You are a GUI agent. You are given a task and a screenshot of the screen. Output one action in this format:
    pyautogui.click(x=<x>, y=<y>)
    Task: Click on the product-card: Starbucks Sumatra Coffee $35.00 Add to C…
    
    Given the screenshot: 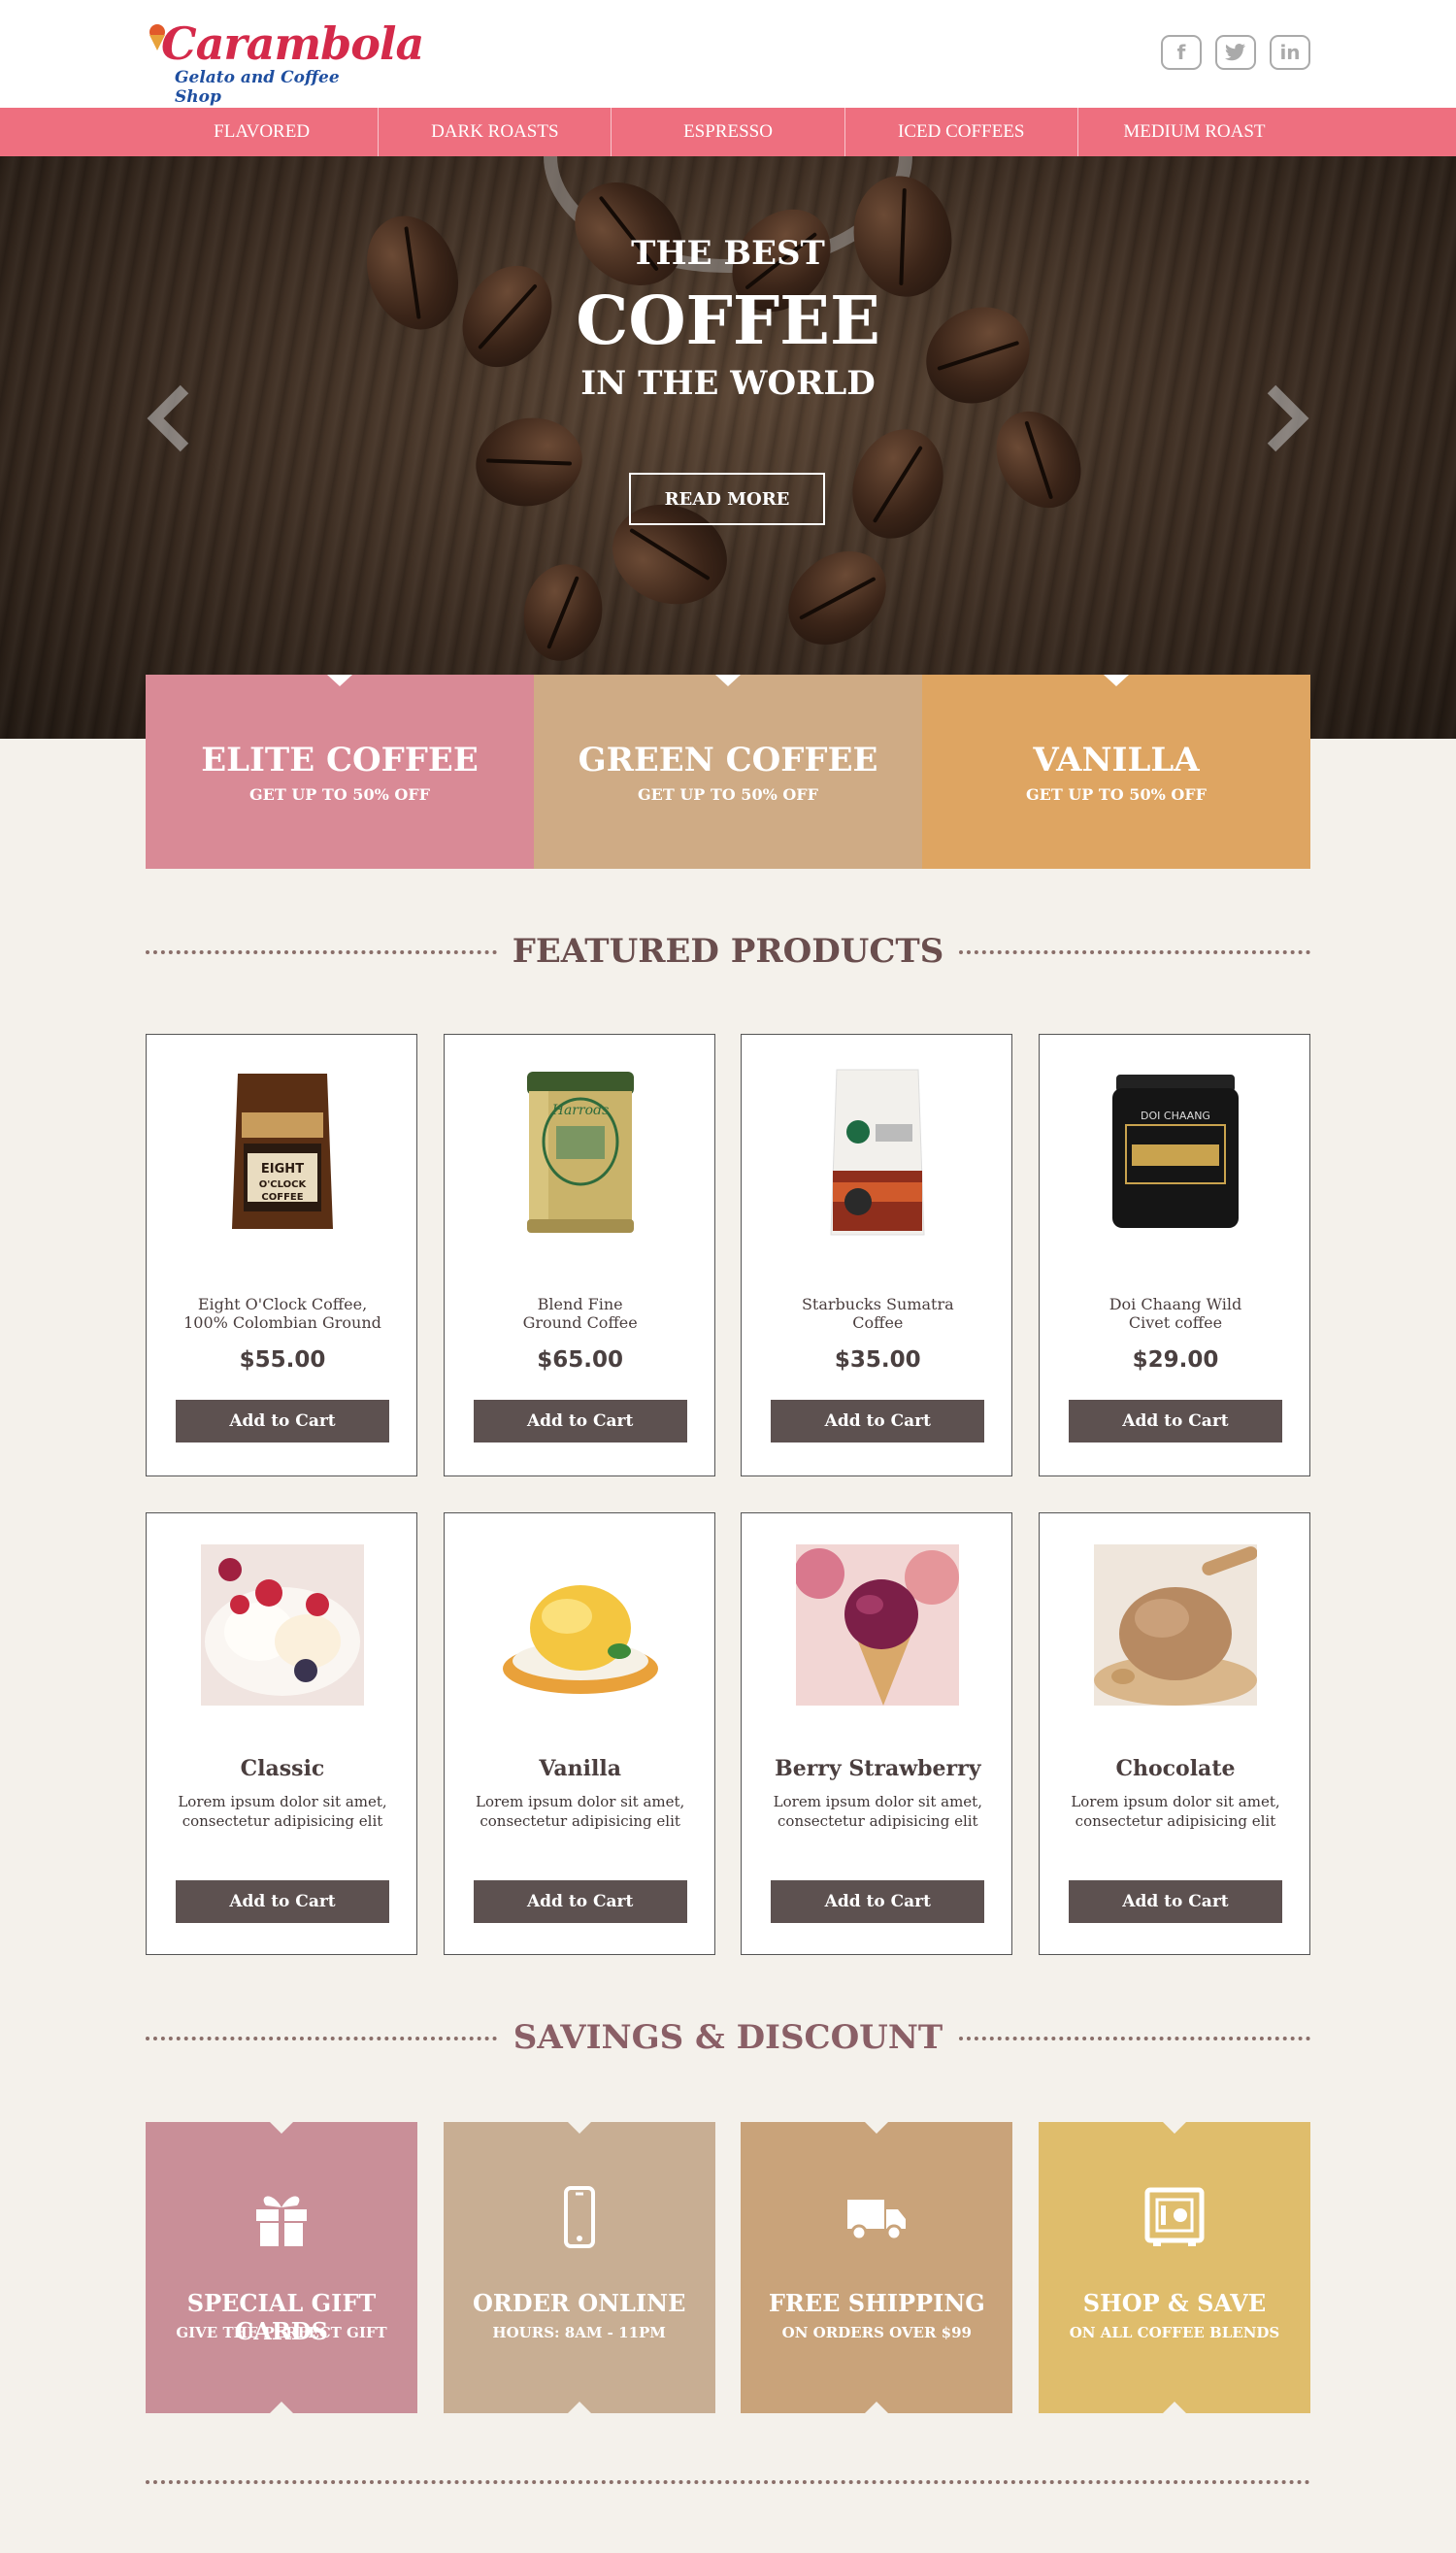 What is the action you would take?
    pyautogui.click(x=877, y=1255)
    